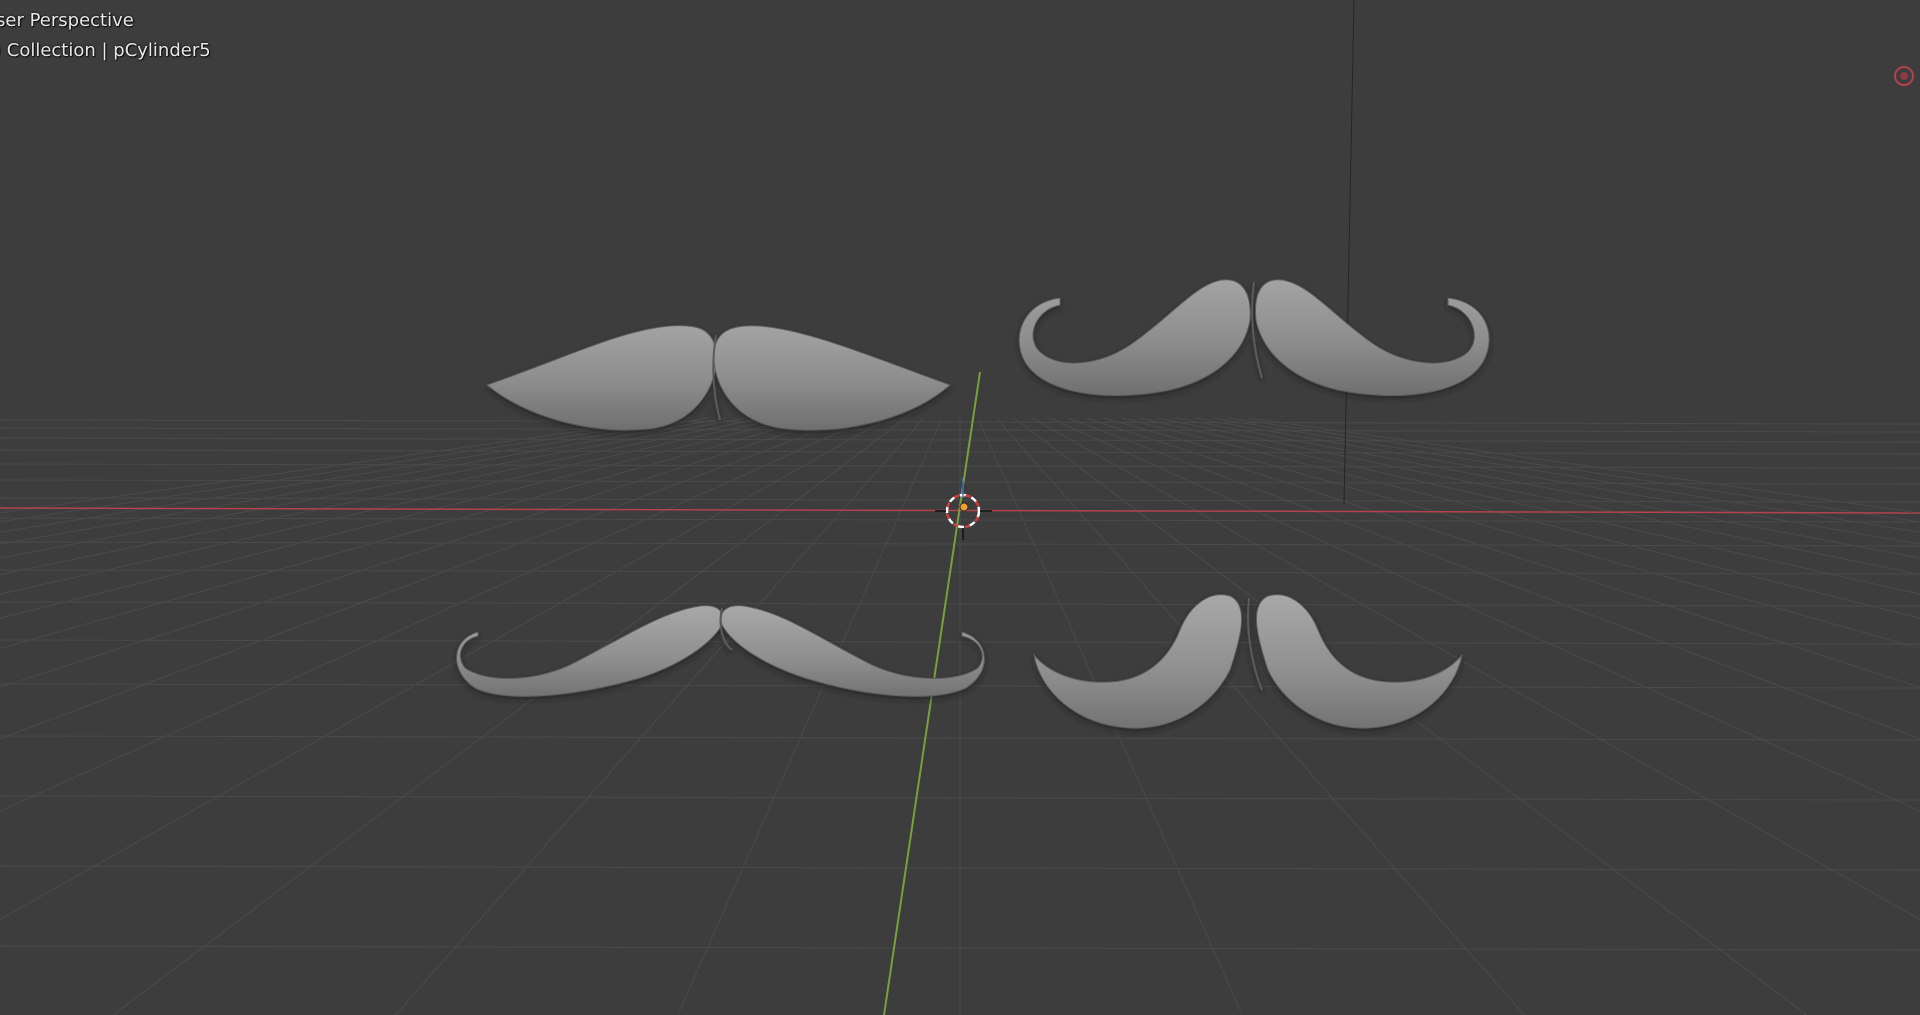 The height and width of the screenshot is (1015, 1920). I want to click on object-origin-icon, so click(964, 507).